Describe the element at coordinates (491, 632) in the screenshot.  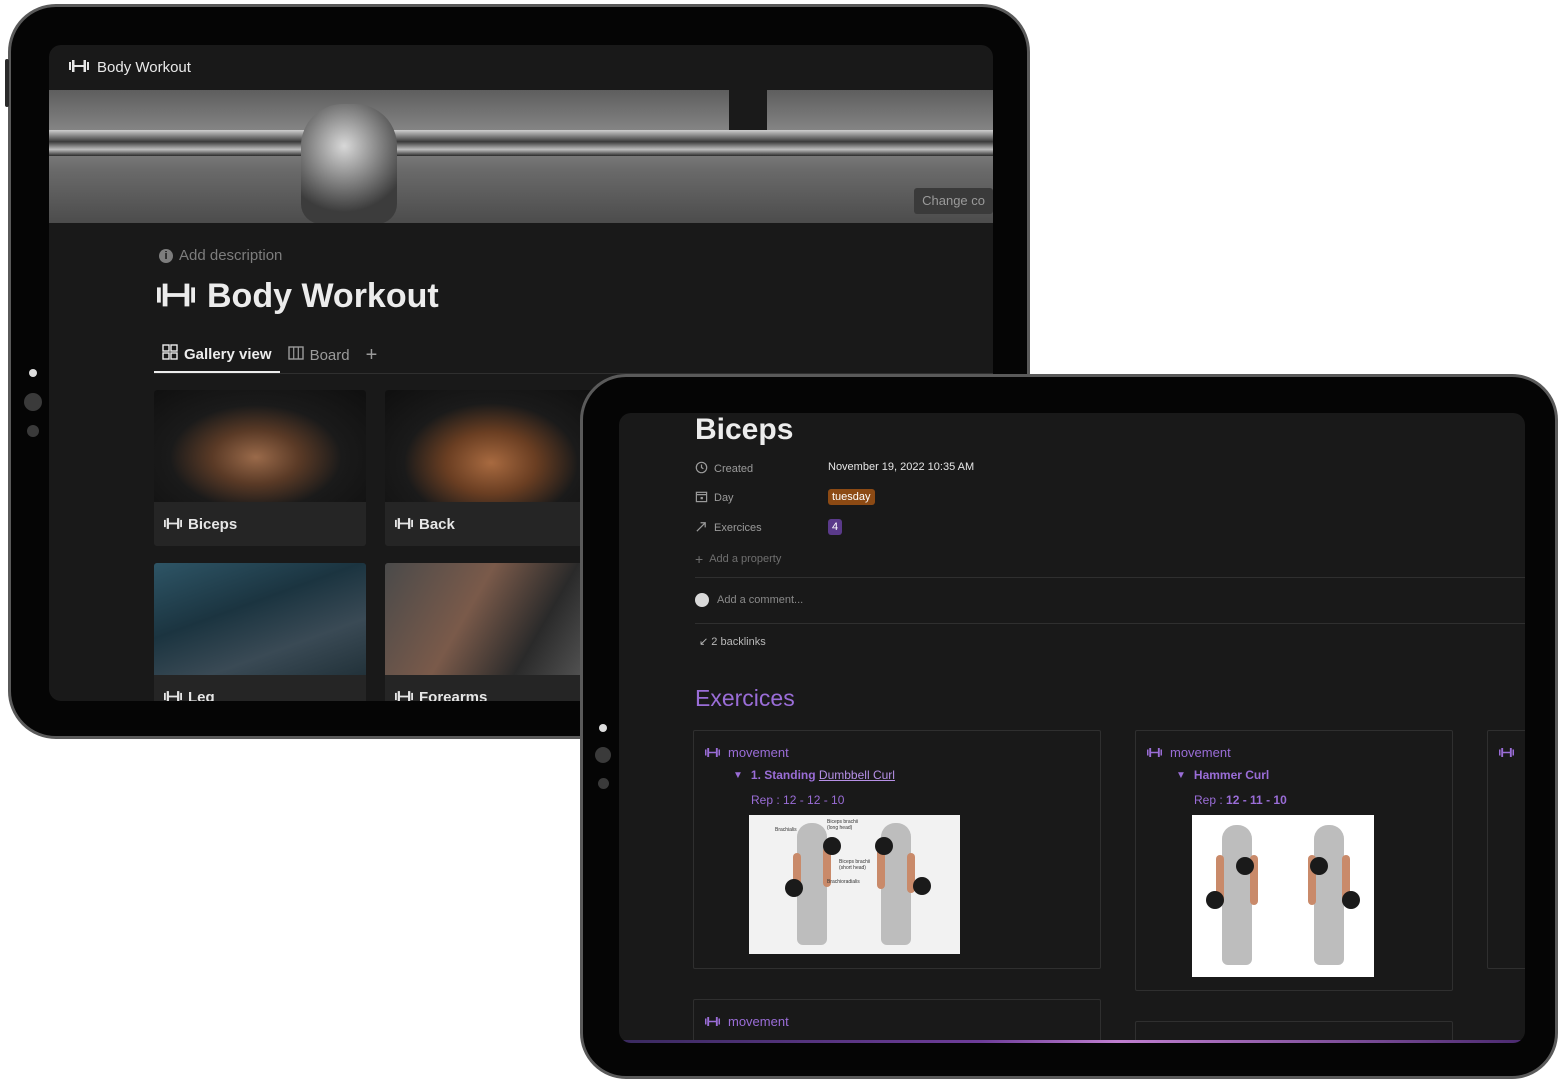
I see `gallery-card-forearms: Forearms` at that location.